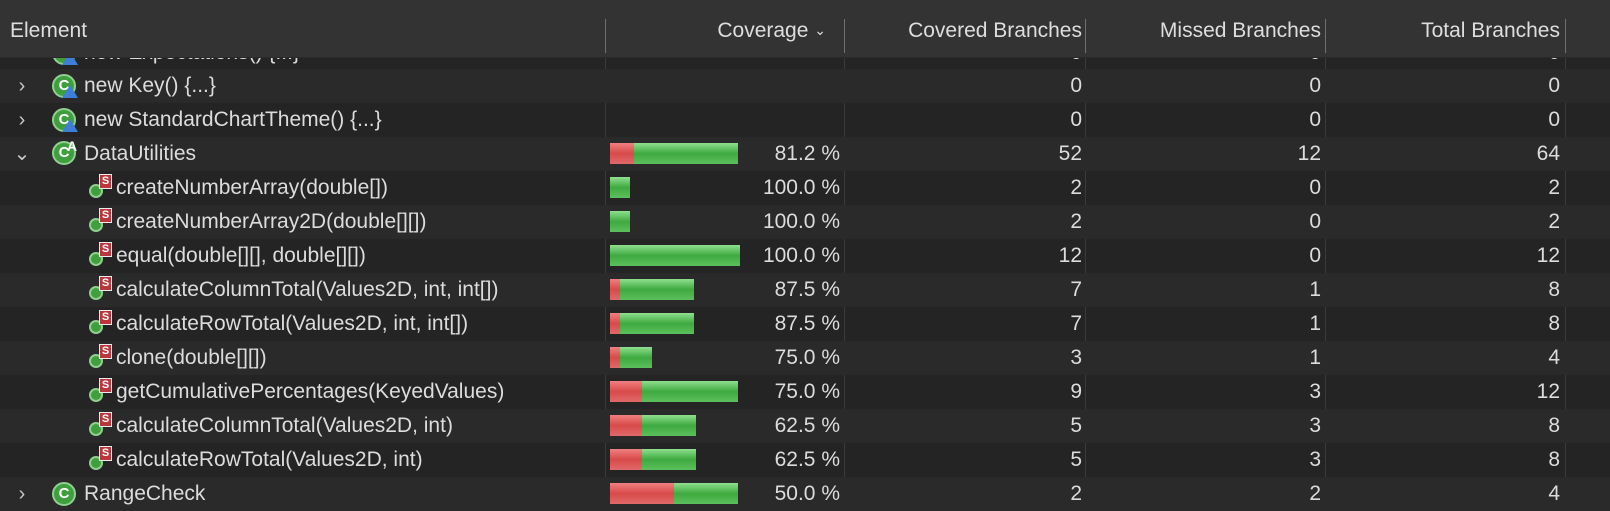  Describe the element at coordinates (805, 86) in the screenshot. I see `table-row: › C new Key() {...} 0 0 0` at that location.